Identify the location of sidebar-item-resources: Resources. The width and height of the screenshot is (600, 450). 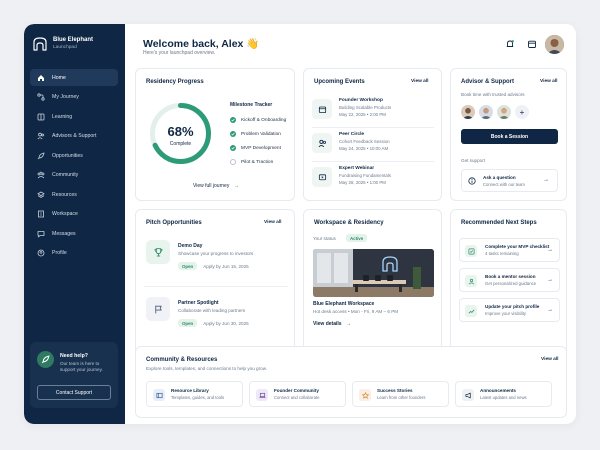
(74, 194).